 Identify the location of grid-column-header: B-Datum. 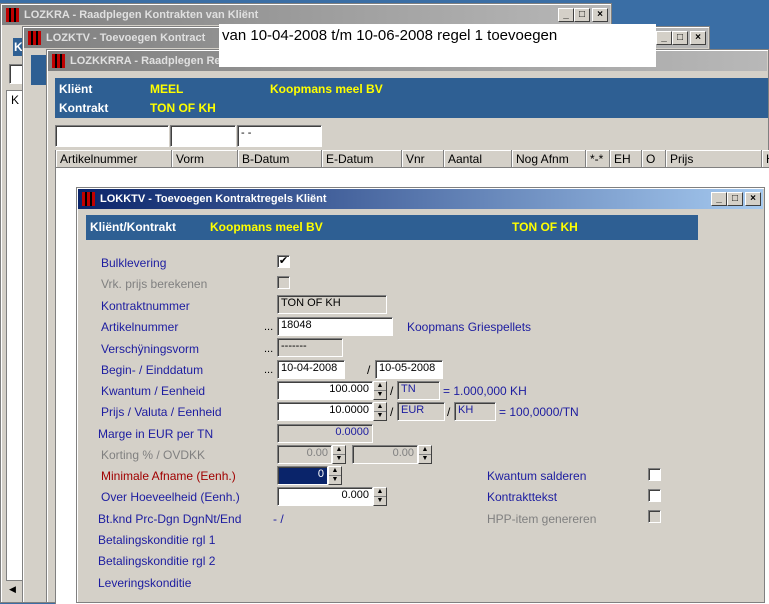
(280, 159).